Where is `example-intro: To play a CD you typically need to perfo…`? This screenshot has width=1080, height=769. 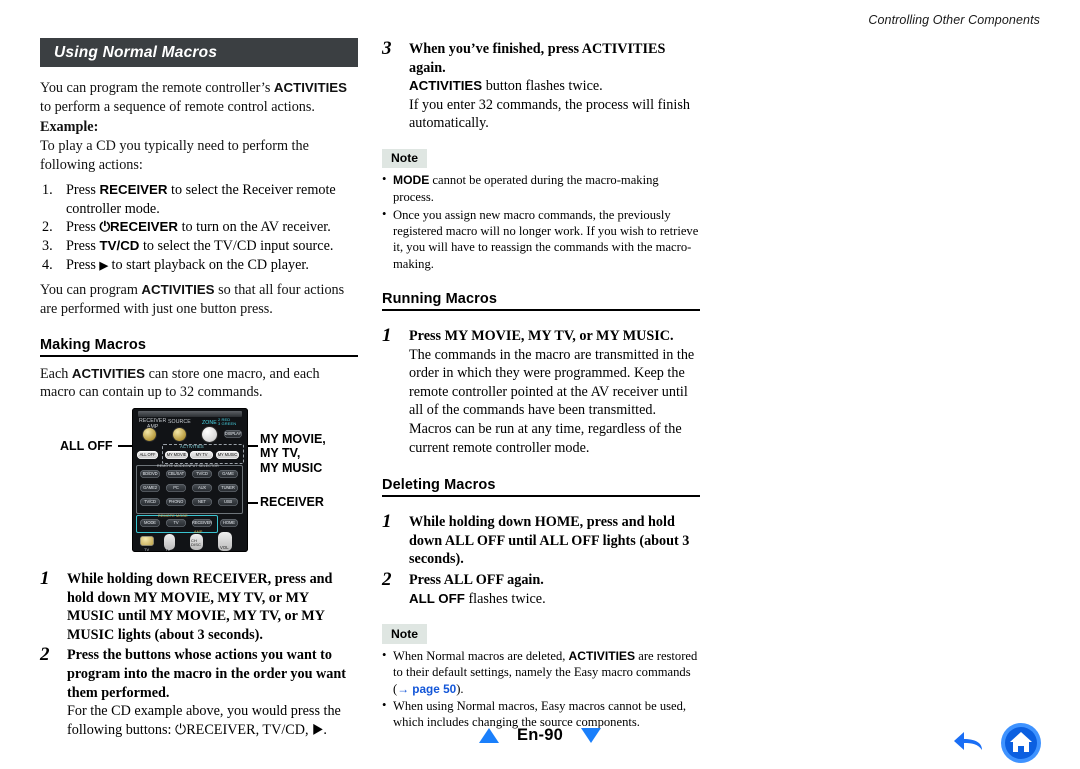
example-intro: To play a CD you typically need to perfo… is located at coordinates (174, 155).